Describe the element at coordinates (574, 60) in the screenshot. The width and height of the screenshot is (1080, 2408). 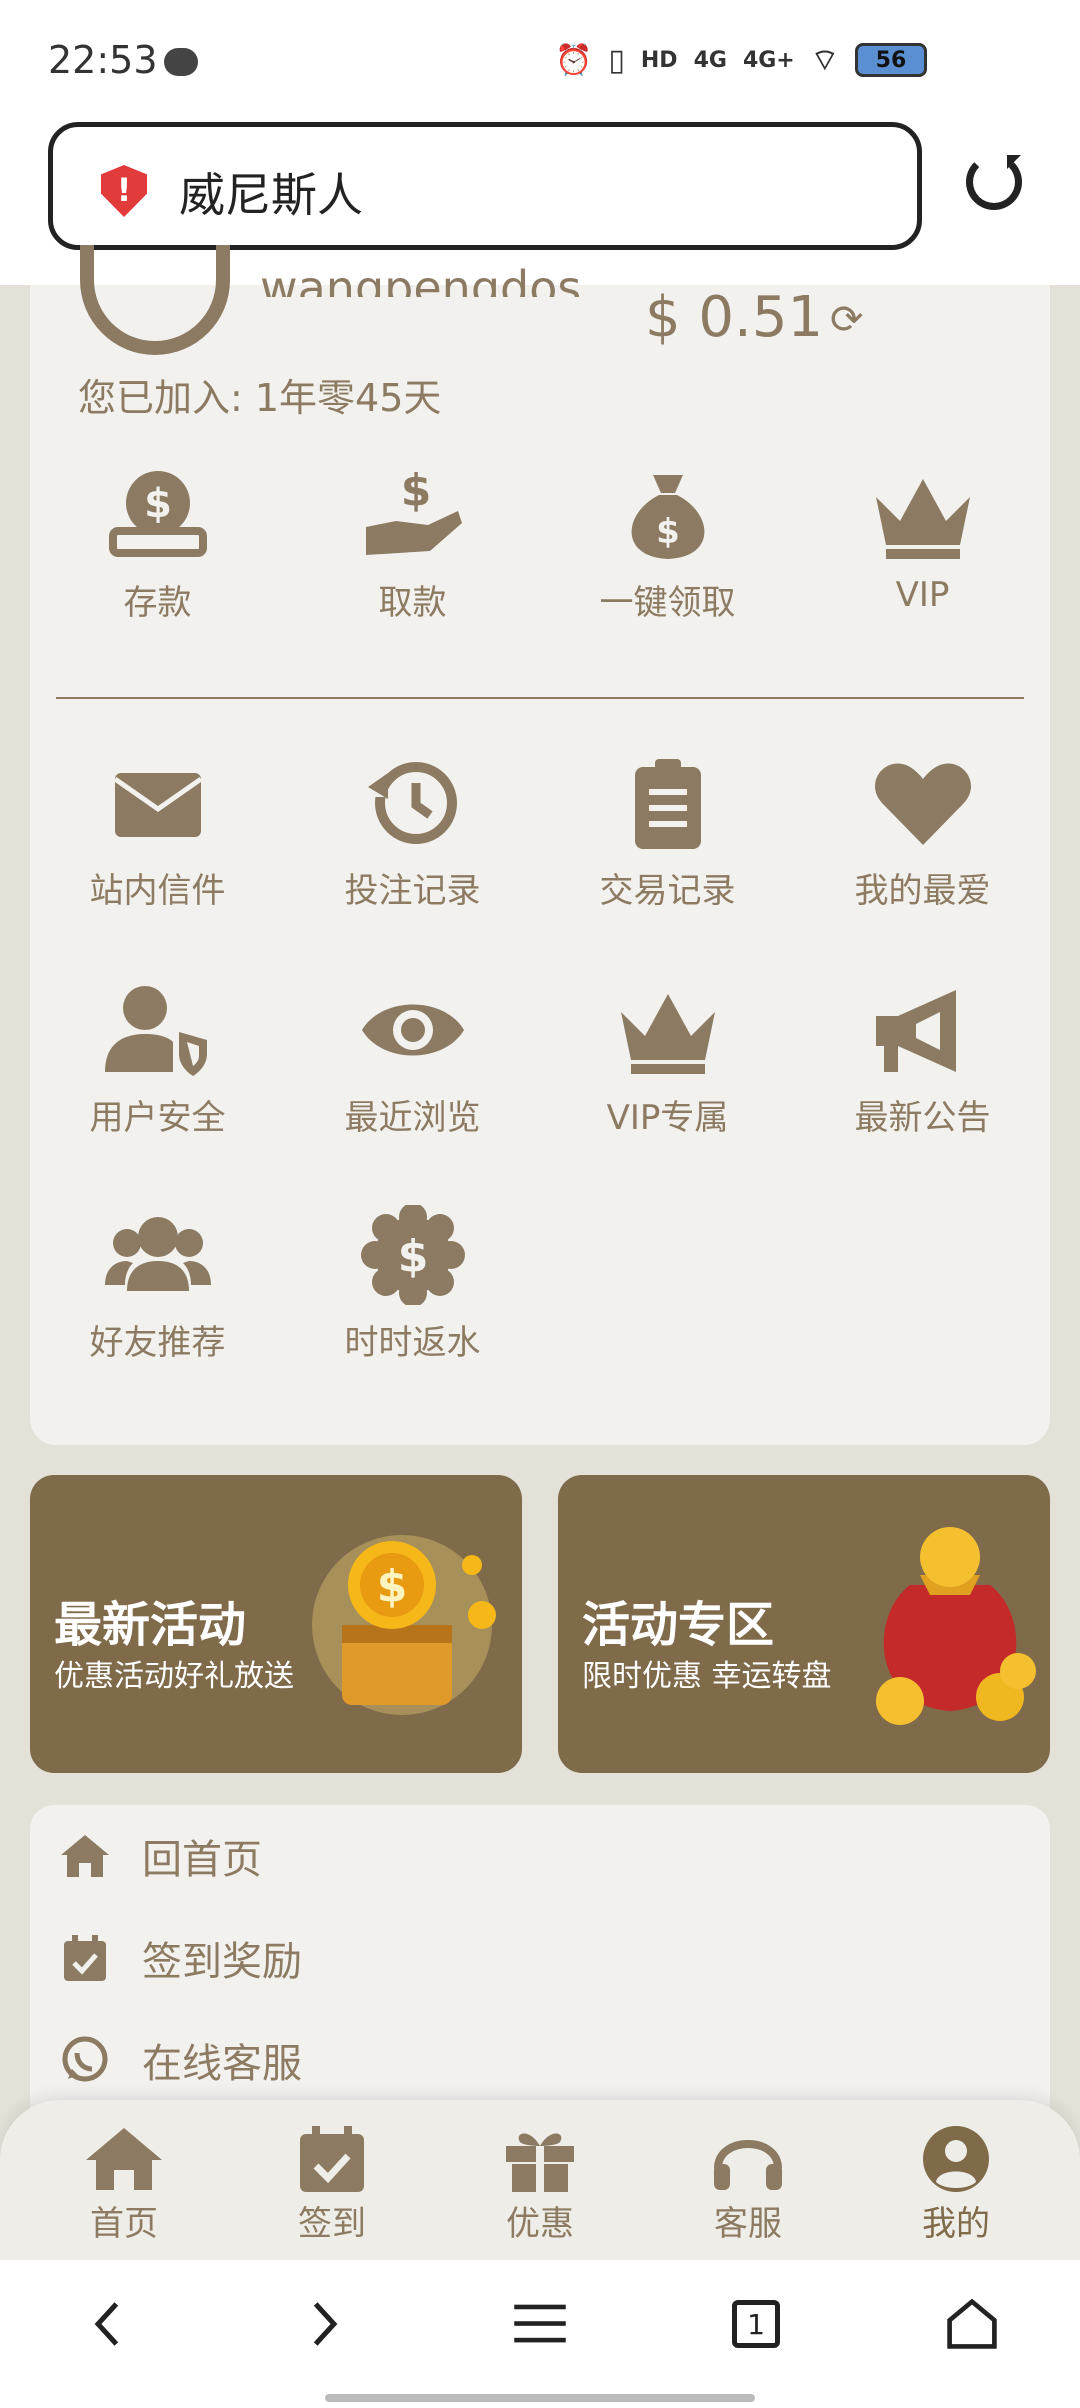
I see `alarm-icon: ⏰` at that location.